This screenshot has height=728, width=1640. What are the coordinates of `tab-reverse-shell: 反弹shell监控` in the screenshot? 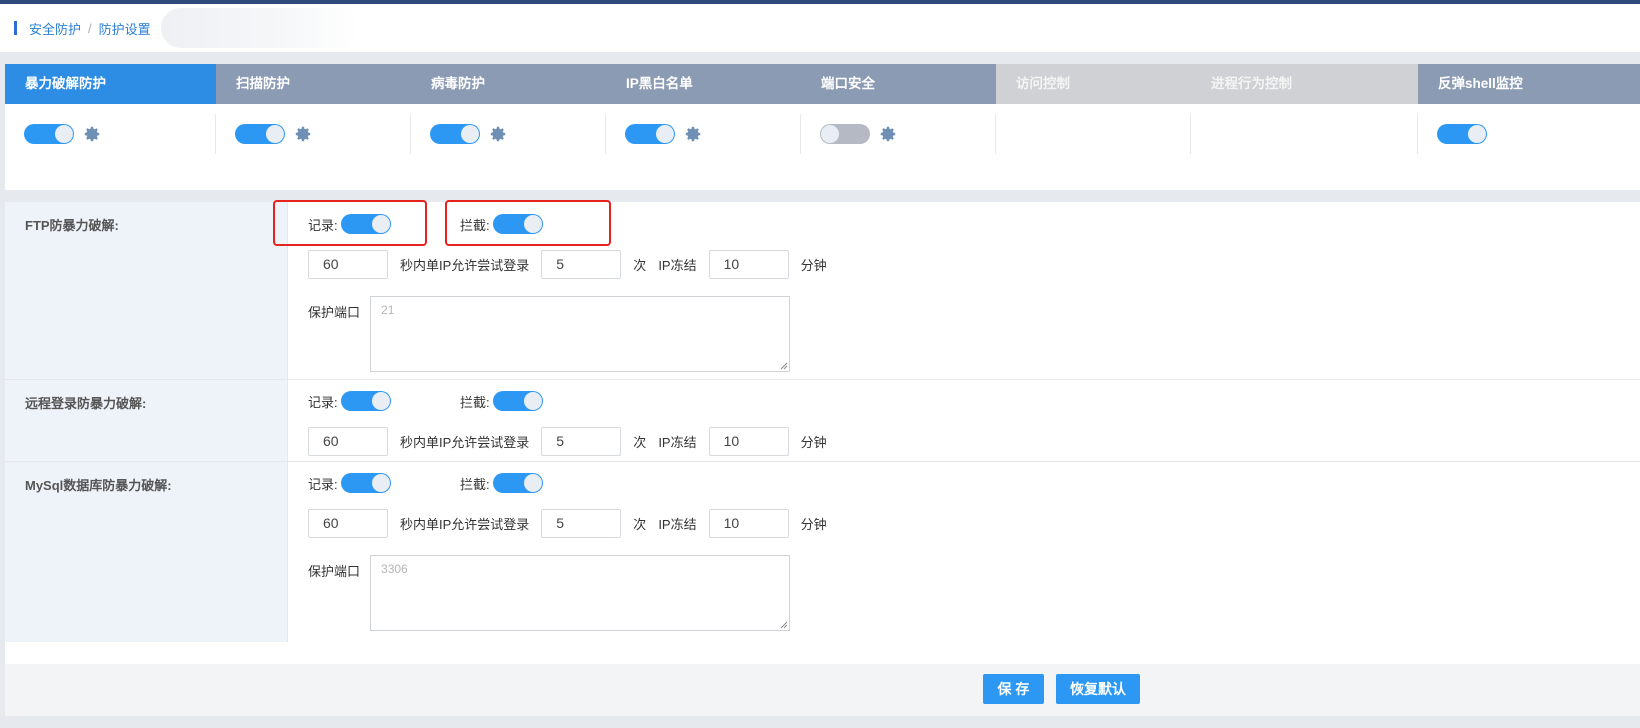 It's located at (1529, 84).